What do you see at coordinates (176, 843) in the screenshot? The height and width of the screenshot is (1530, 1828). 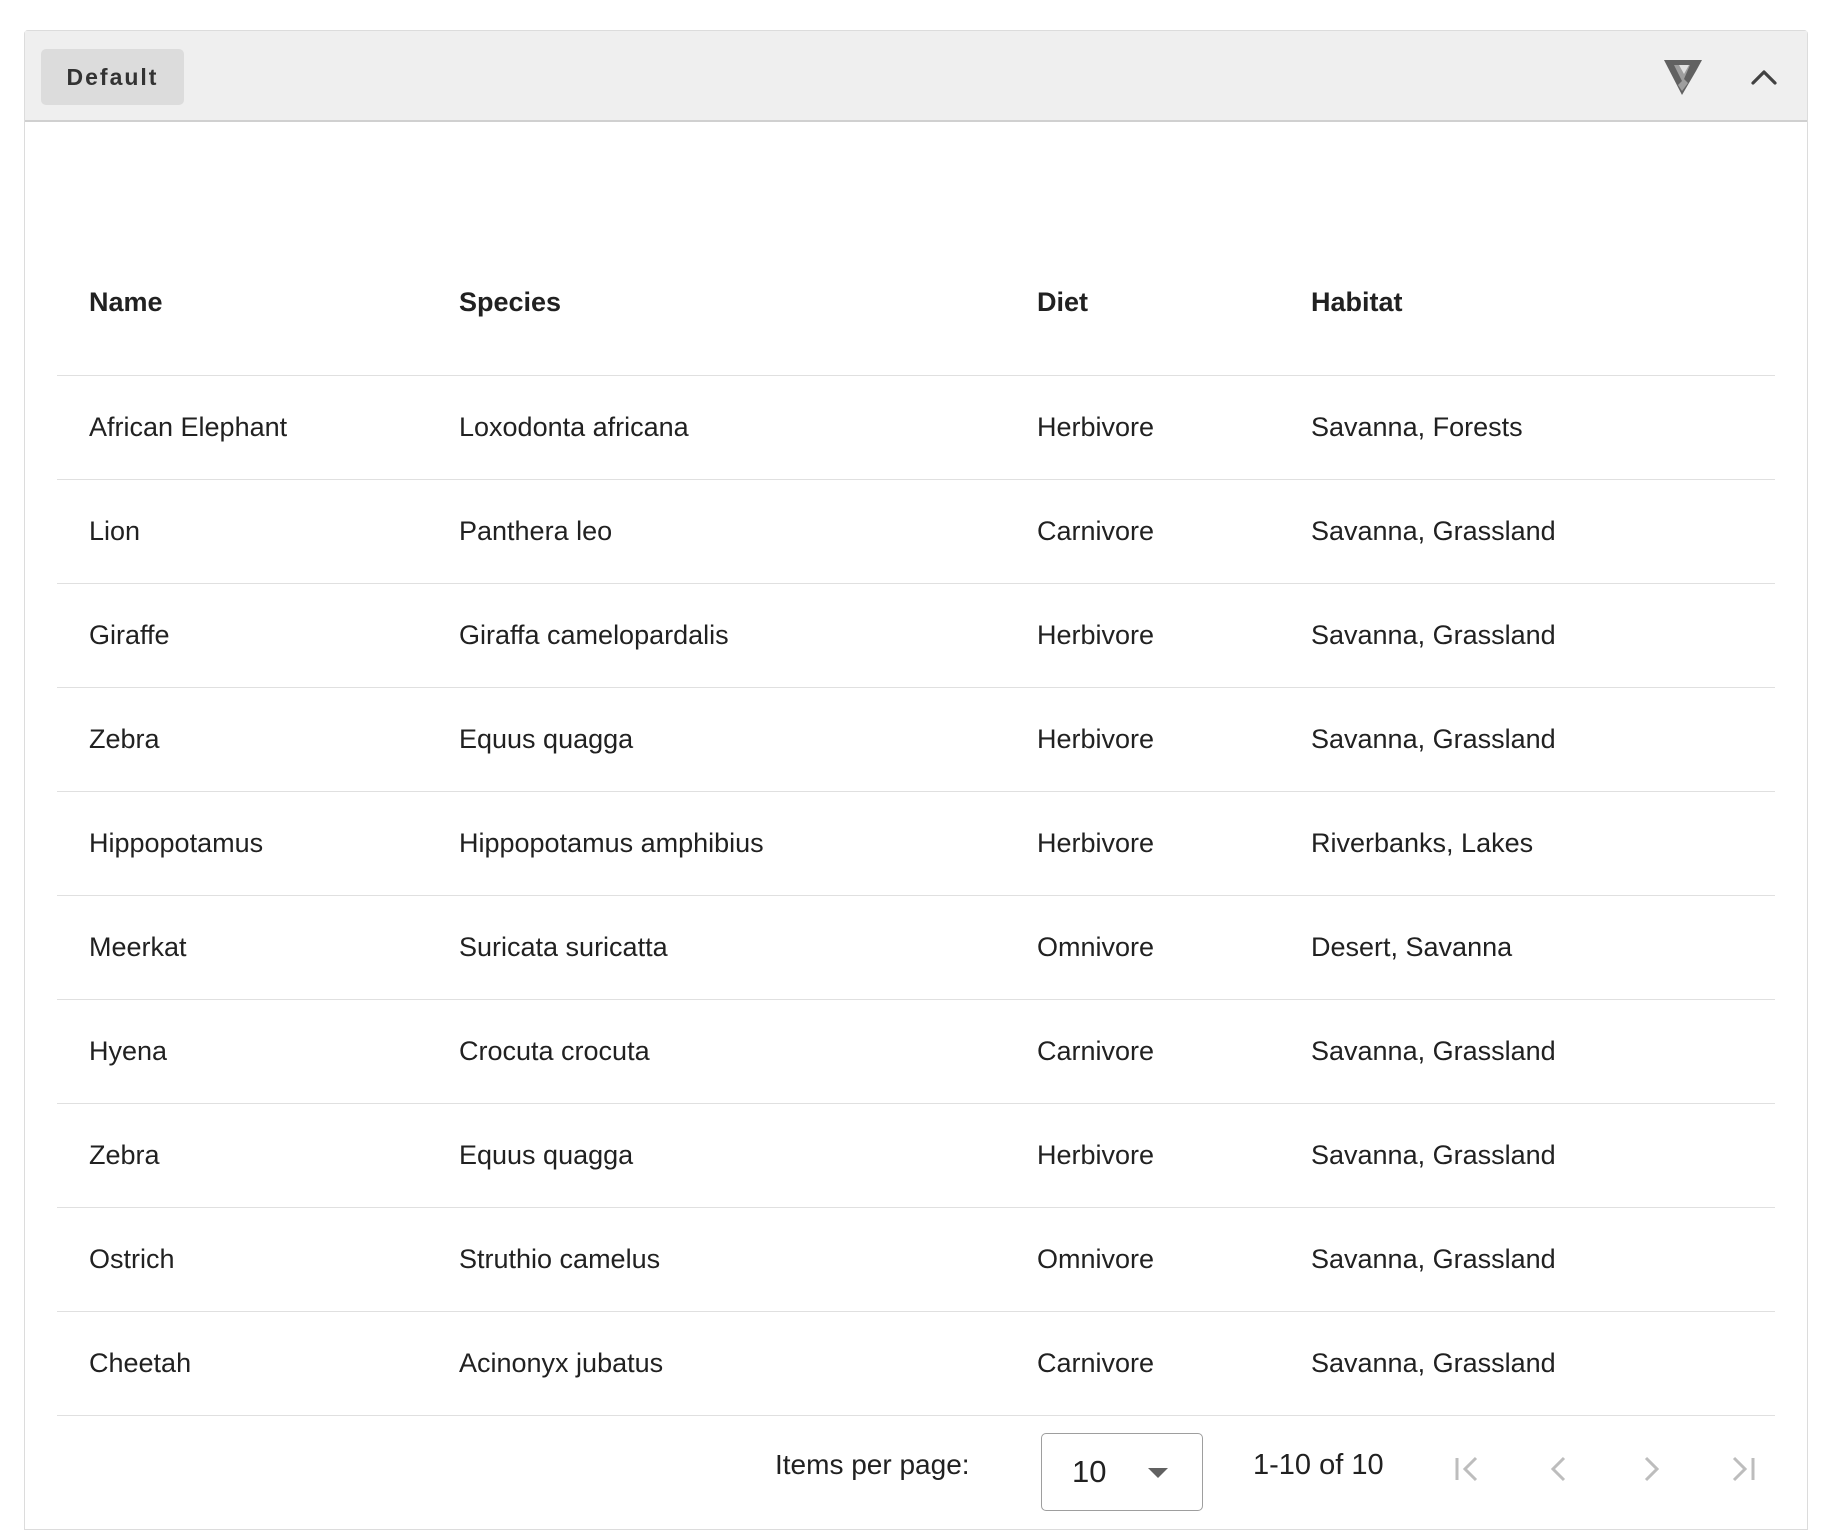 I see `cell-name: Hippopotamus` at bounding box center [176, 843].